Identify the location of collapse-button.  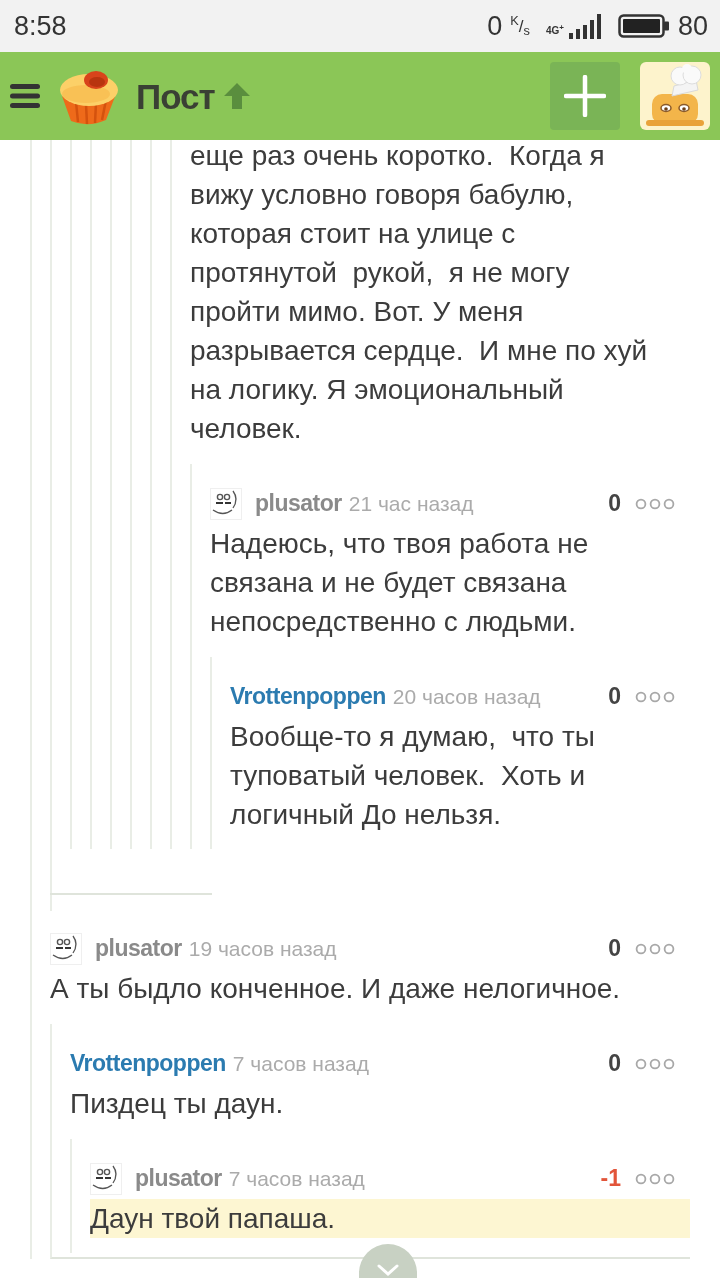
(388, 1261).